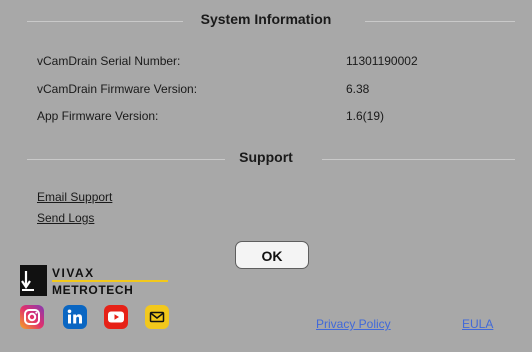  I want to click on email-icon, so click(157, 317).